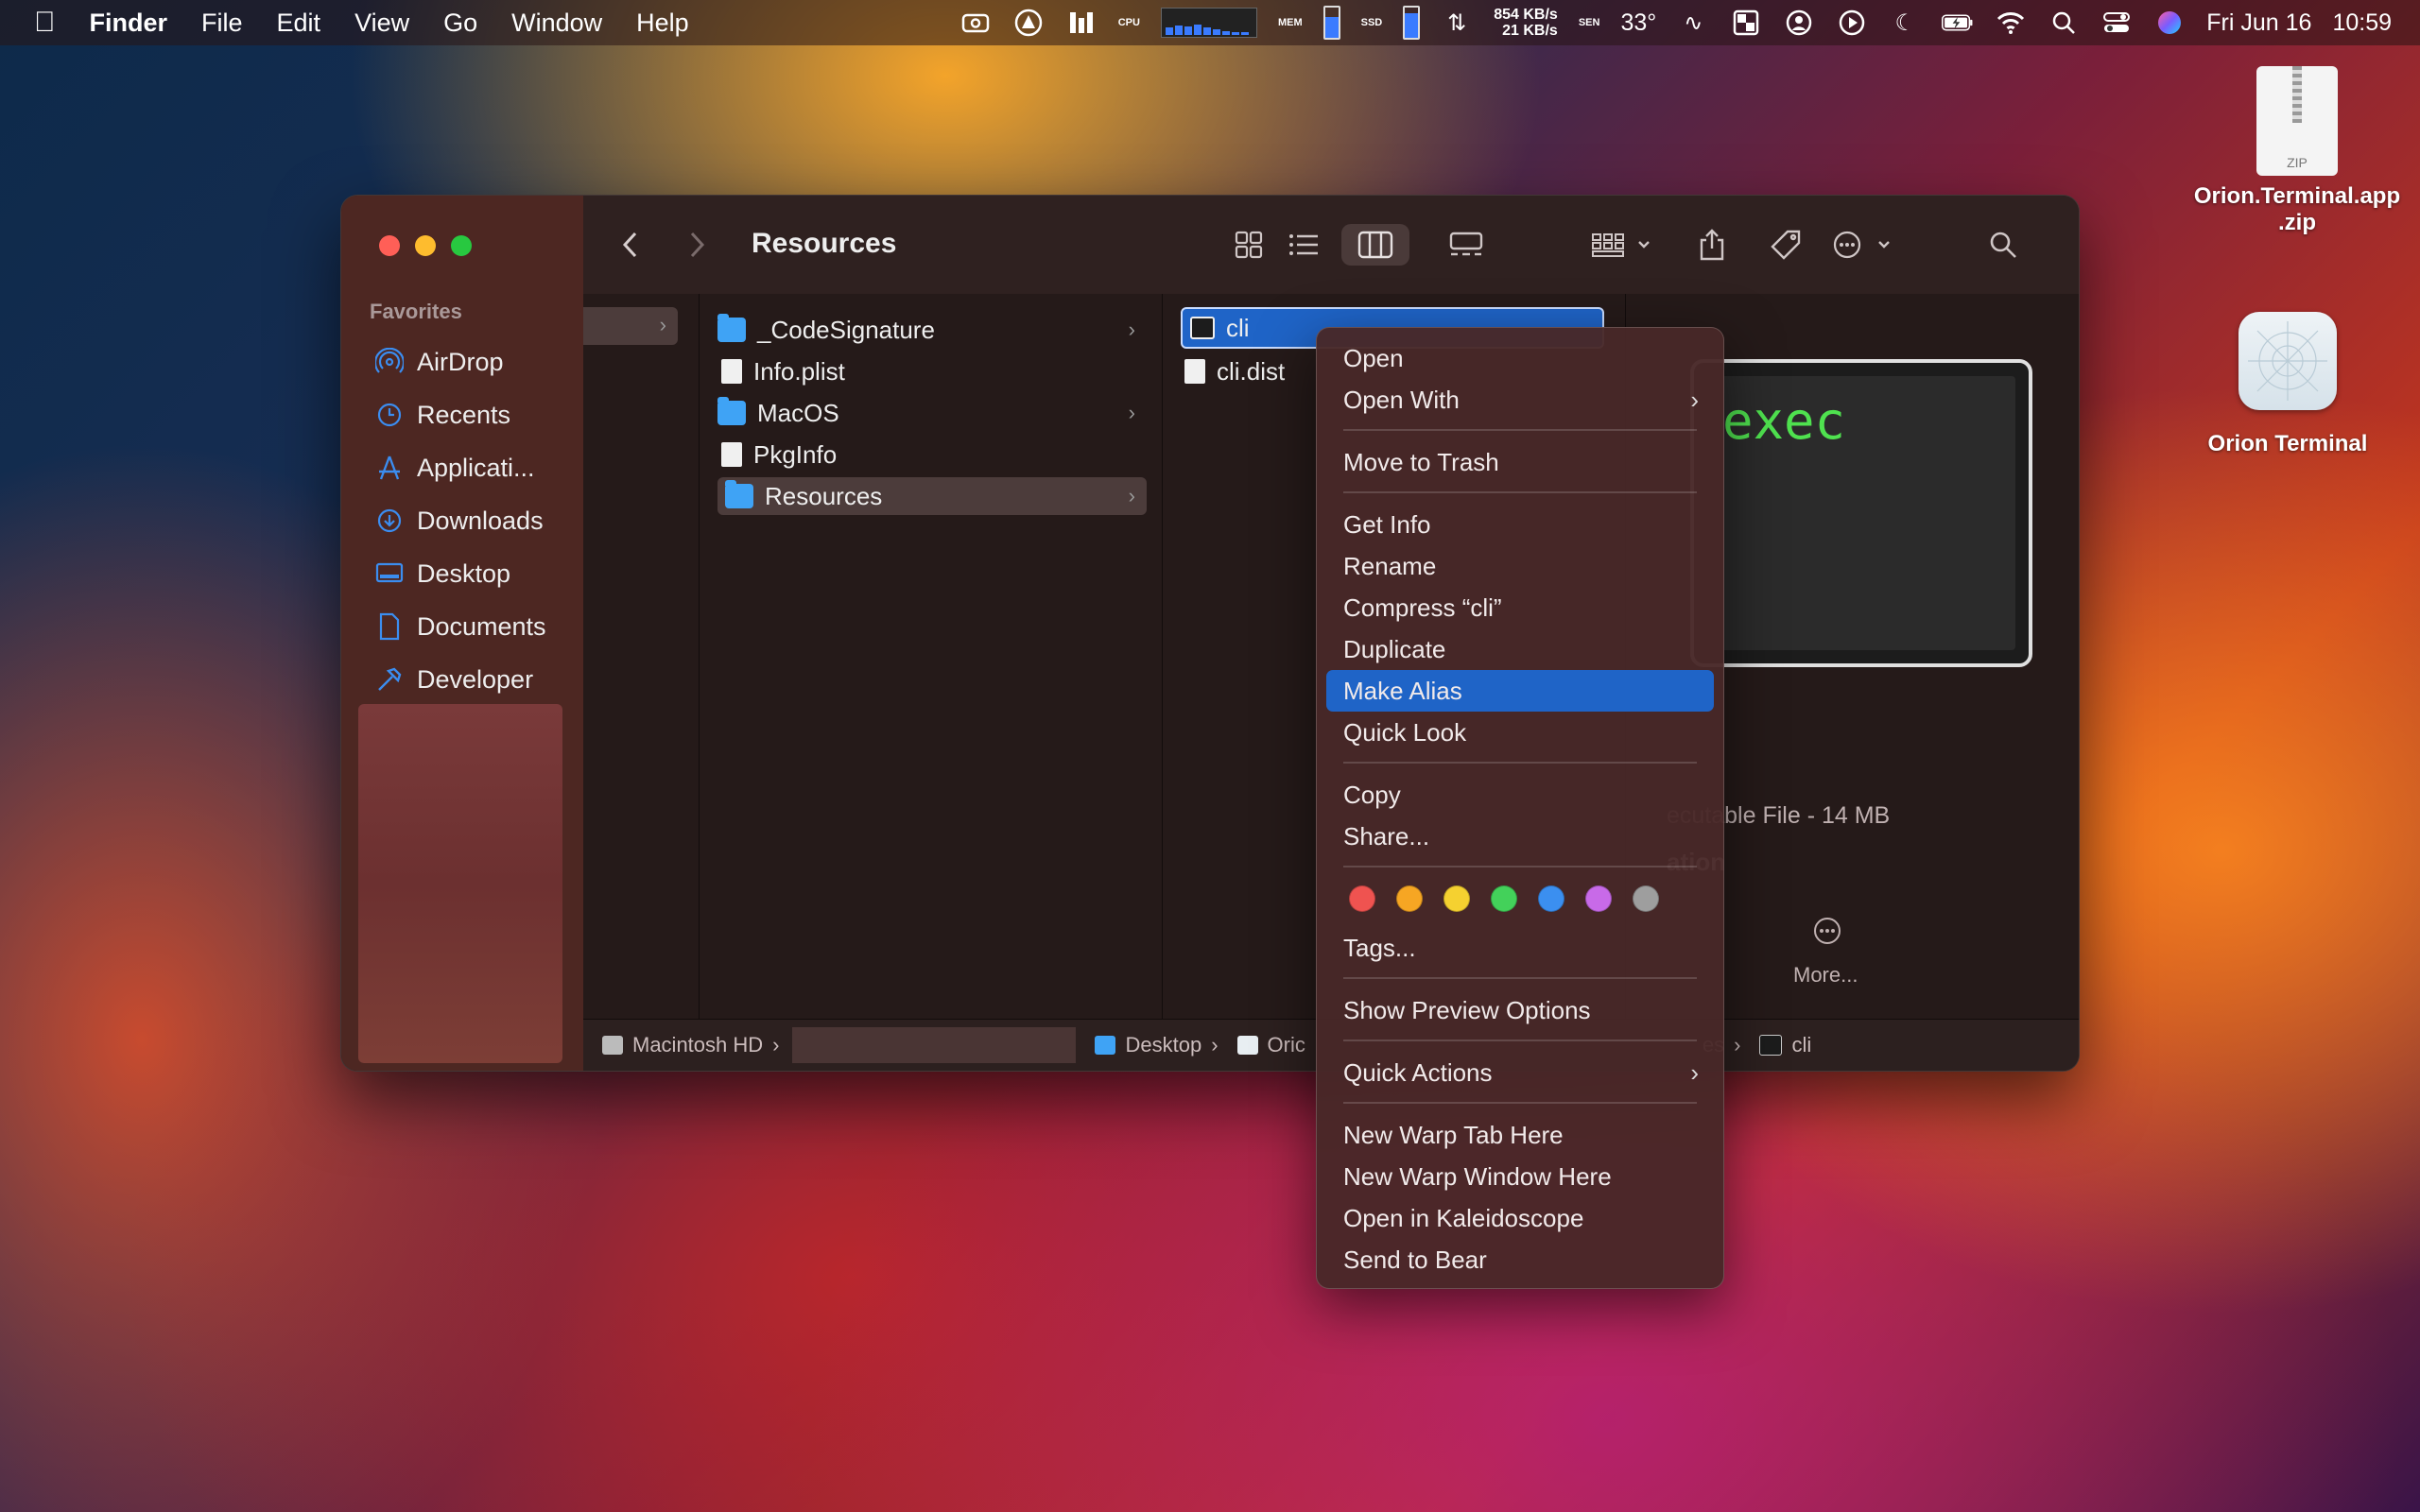 This screenshot has width=2420, height=1512. Describe the element at coordinates (1865, 245) in the screenshot. I see `more-actions-button` at that location.